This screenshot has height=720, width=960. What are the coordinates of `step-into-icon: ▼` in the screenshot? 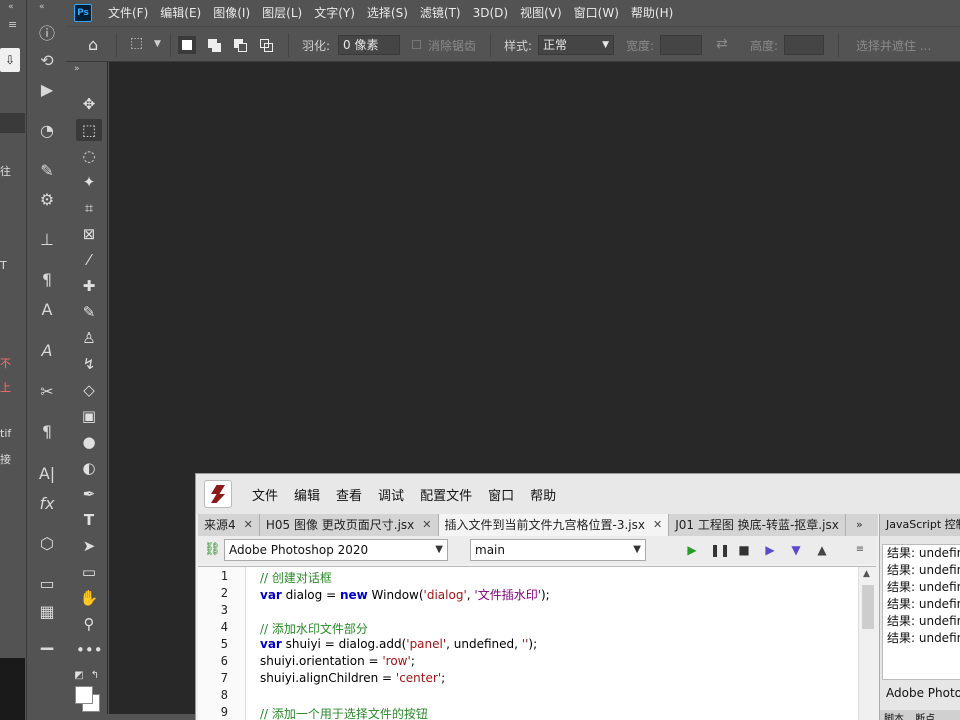 It's located at (796, 550).